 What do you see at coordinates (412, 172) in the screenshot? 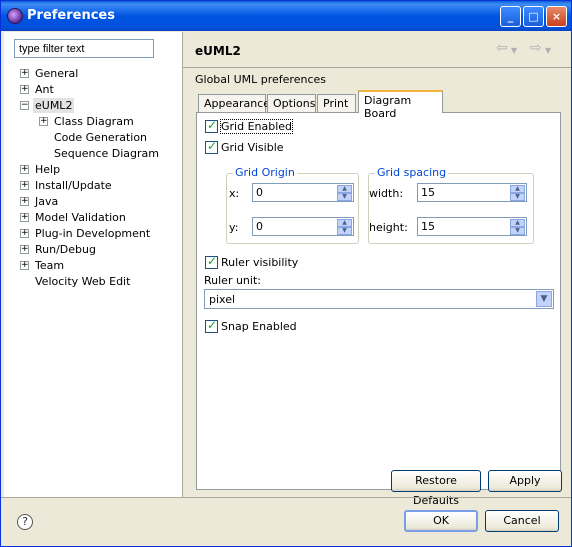
I see `group-title: Grid spacing` at bounding box center [412, 172].